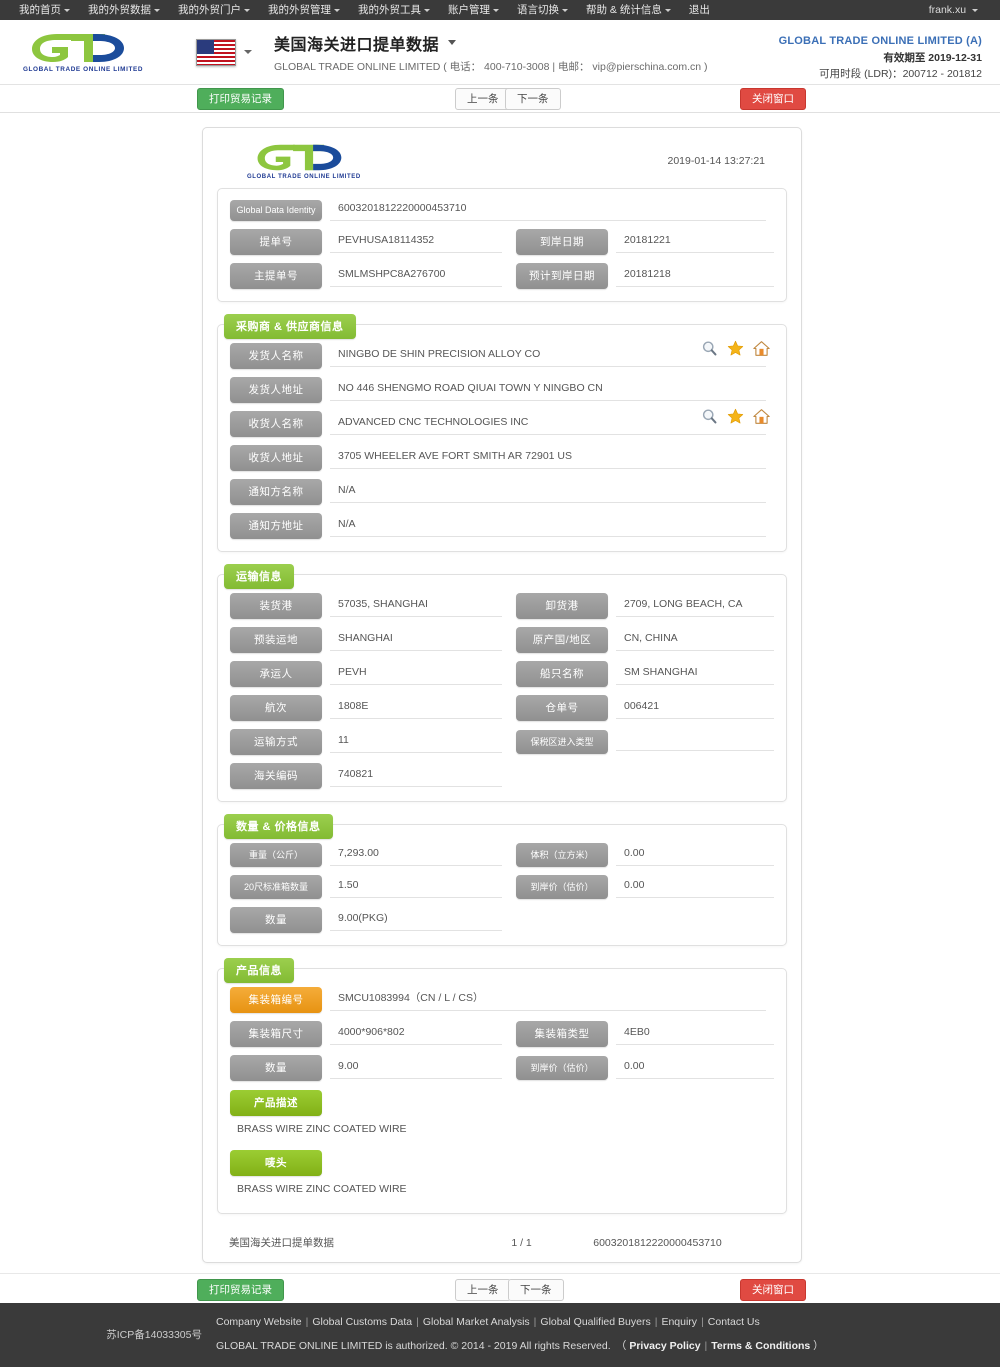 The image size is (1000, 1367). What do you see at coordinates (276, 606) in the screenshot?
I see `field-label: 装货港` at bounding box center [276, 606].